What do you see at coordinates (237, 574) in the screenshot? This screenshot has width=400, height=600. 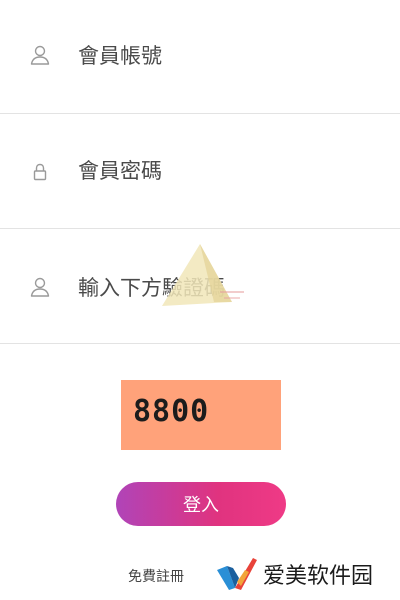 I see `watermark-logo-icon` at bounding box center [237, 574].